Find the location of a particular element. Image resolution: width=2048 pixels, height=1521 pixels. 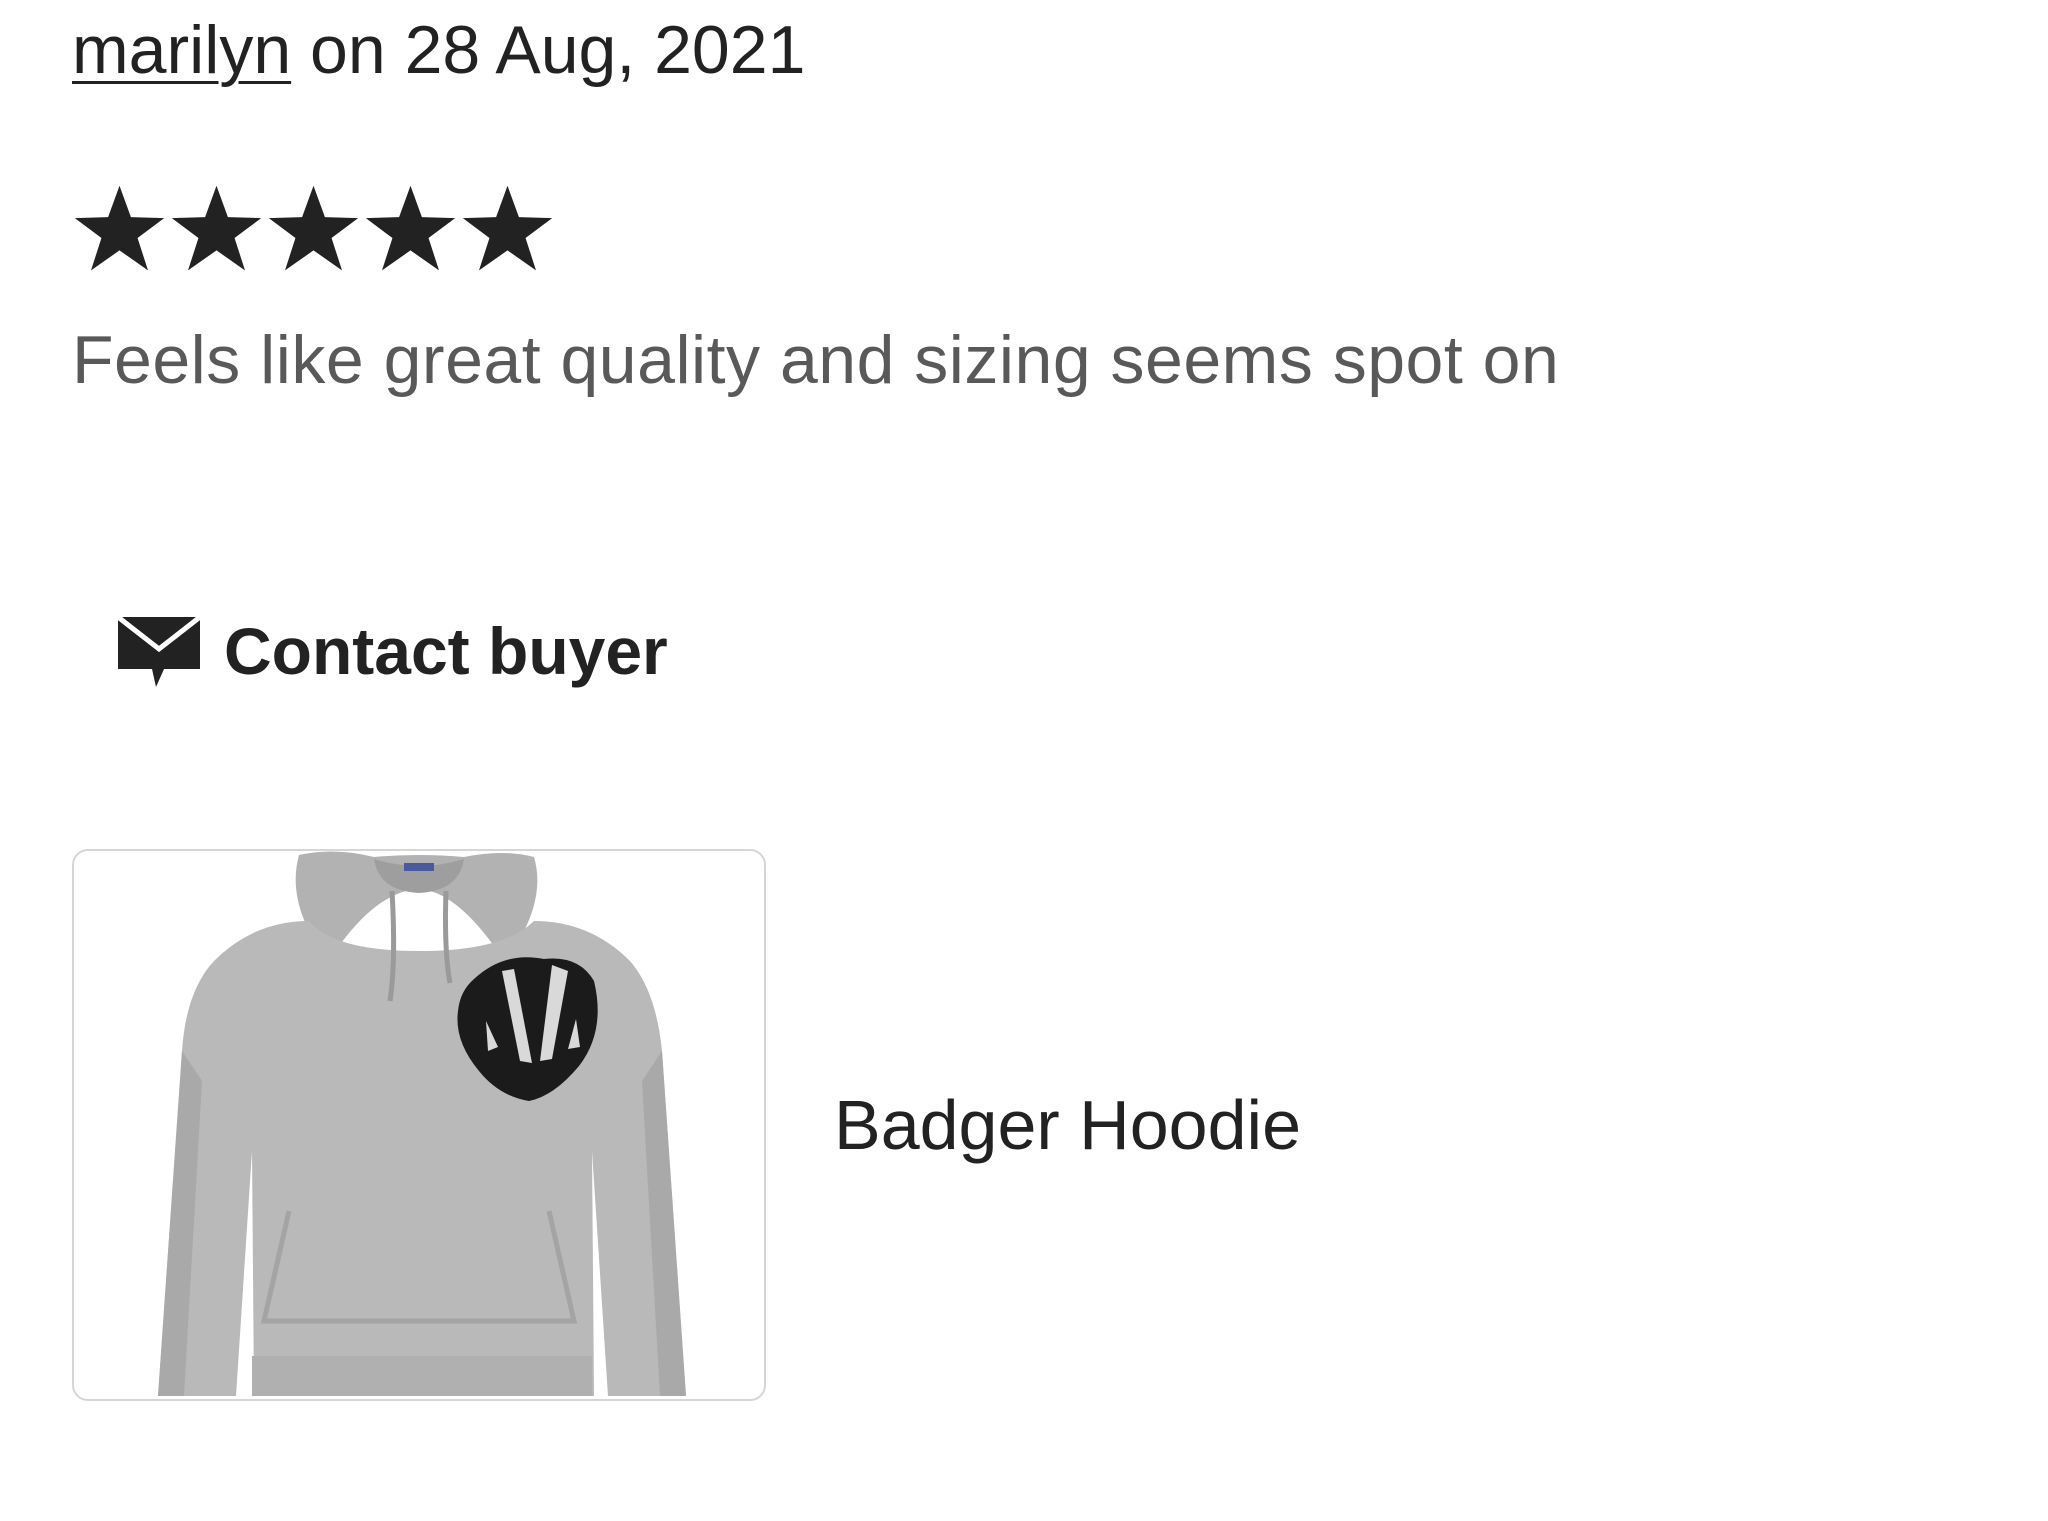

review-date: 28 Aug, 2021 is located at coordinates (605, 50).